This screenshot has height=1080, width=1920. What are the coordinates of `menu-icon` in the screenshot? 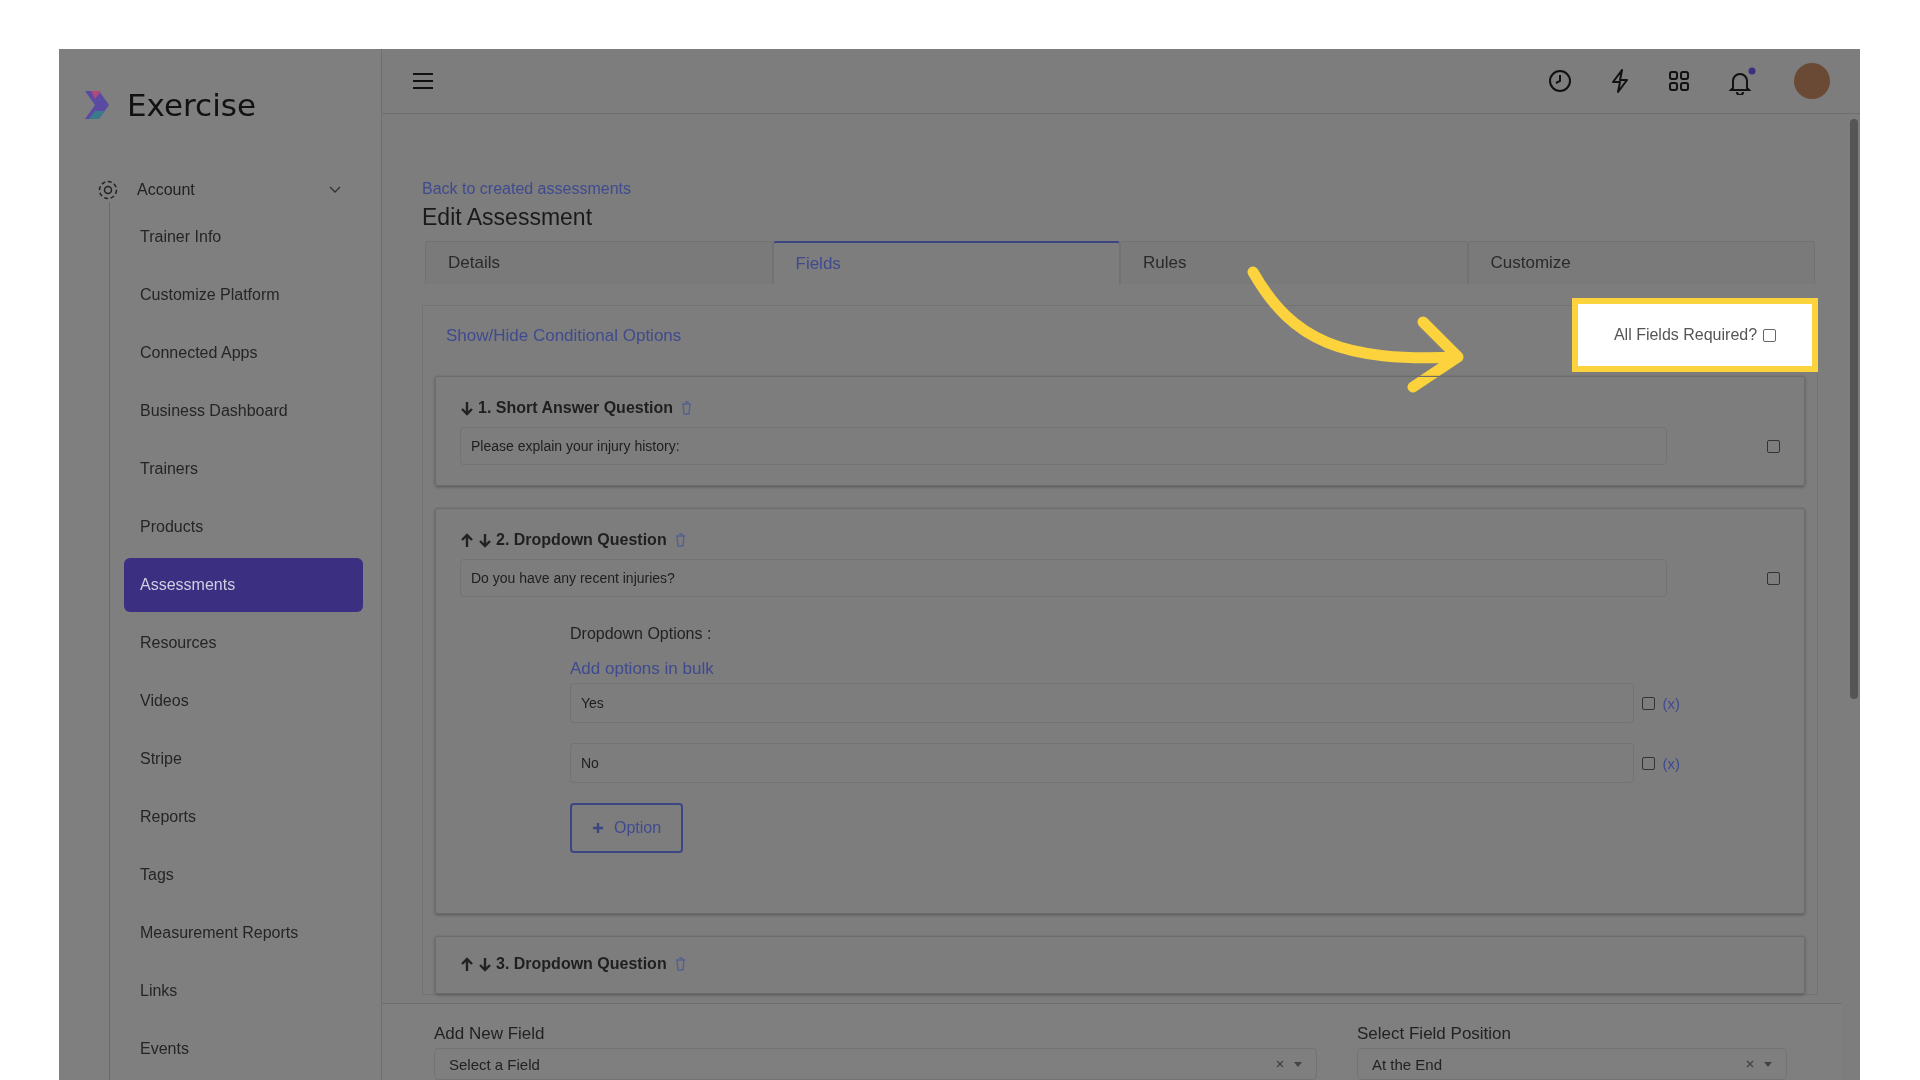 It's located at (423, 81).